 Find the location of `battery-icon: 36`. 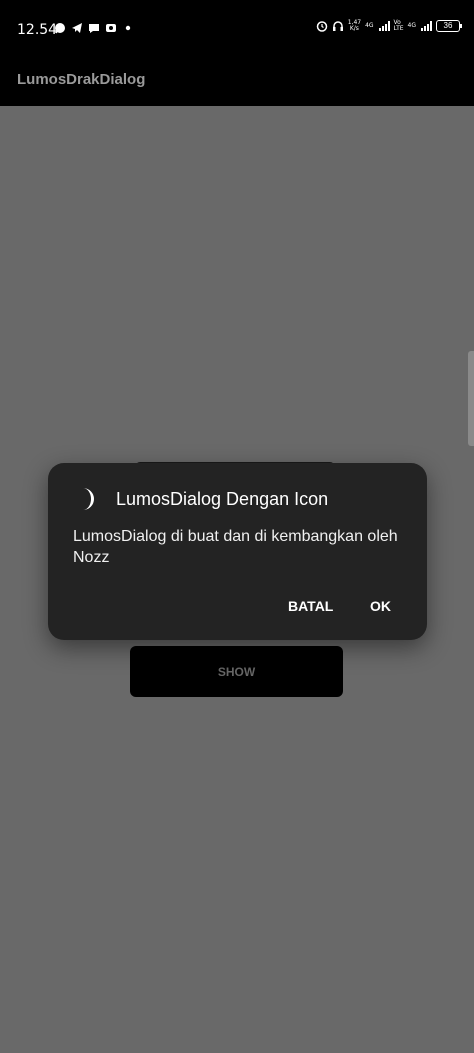

battery-icon: 36 is located at coordinates (449, 26).